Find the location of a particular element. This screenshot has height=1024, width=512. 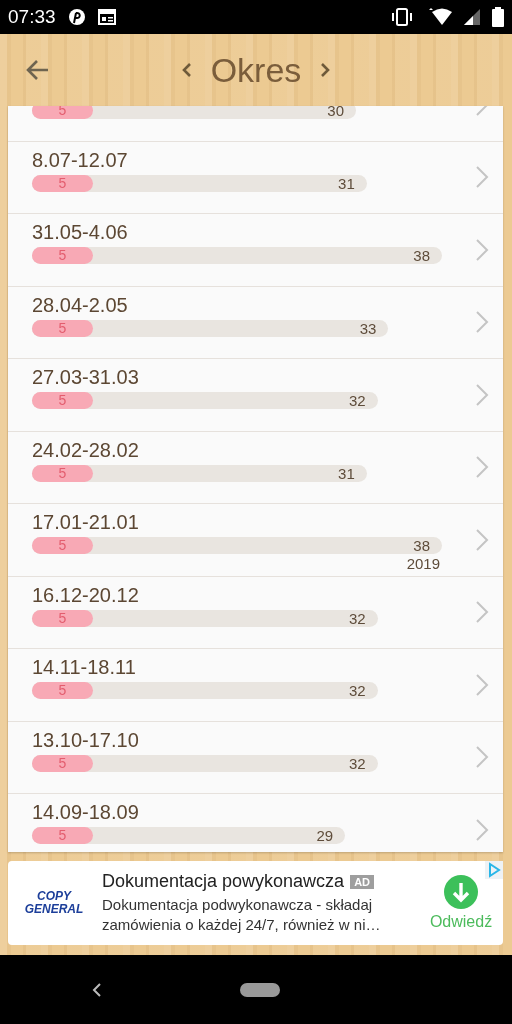

period-dates: 24.02-28.02 is located at coordinates (86, 450).